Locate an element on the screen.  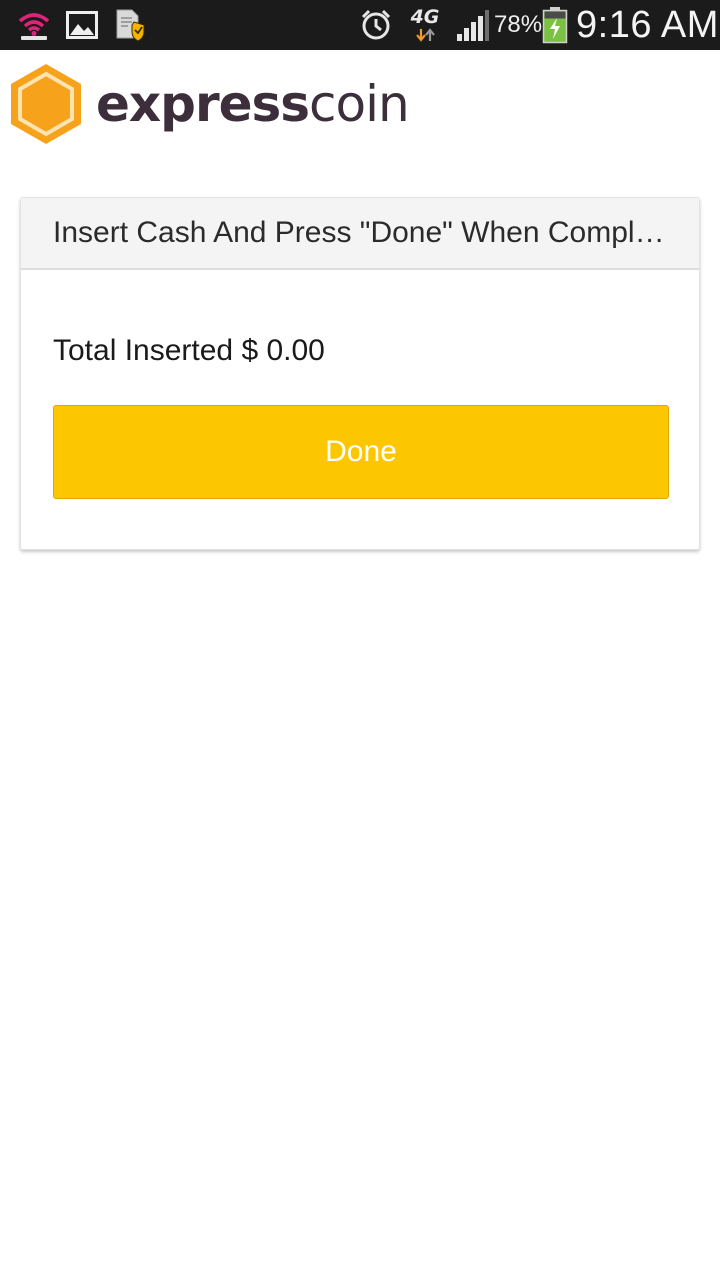
logo-hexagon-icon is located at coordinates (46, 104).